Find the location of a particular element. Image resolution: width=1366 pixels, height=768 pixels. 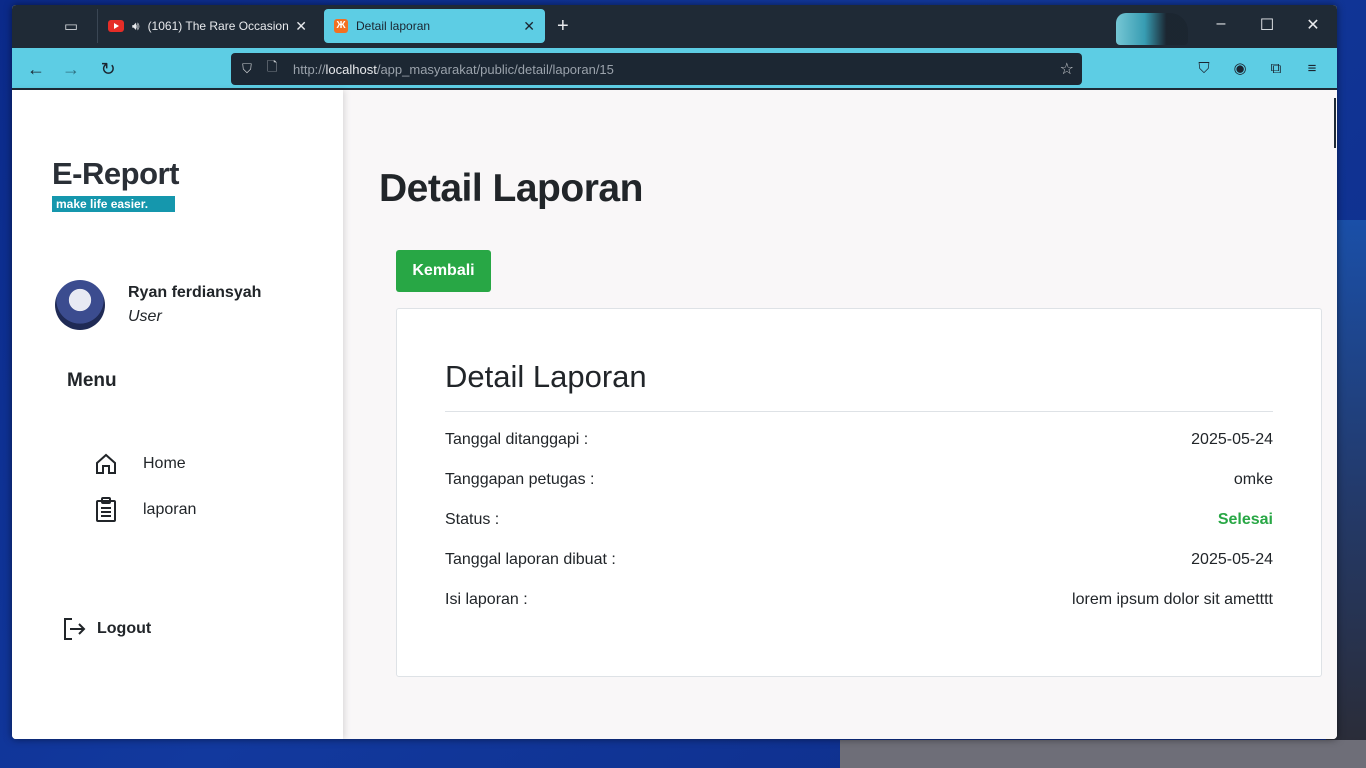

brand-title: E-Report is located at coordinates (115, 173).